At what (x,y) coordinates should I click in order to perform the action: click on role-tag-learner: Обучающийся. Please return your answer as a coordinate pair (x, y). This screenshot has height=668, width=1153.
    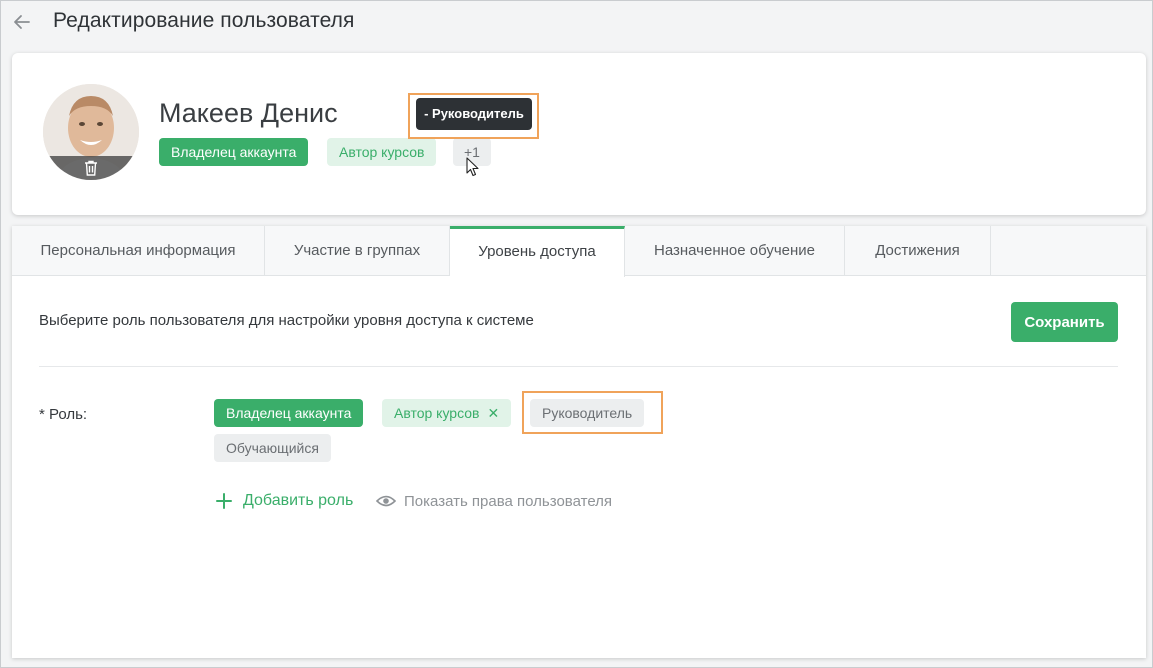
    Looking at the image, I should click on (272, 448).